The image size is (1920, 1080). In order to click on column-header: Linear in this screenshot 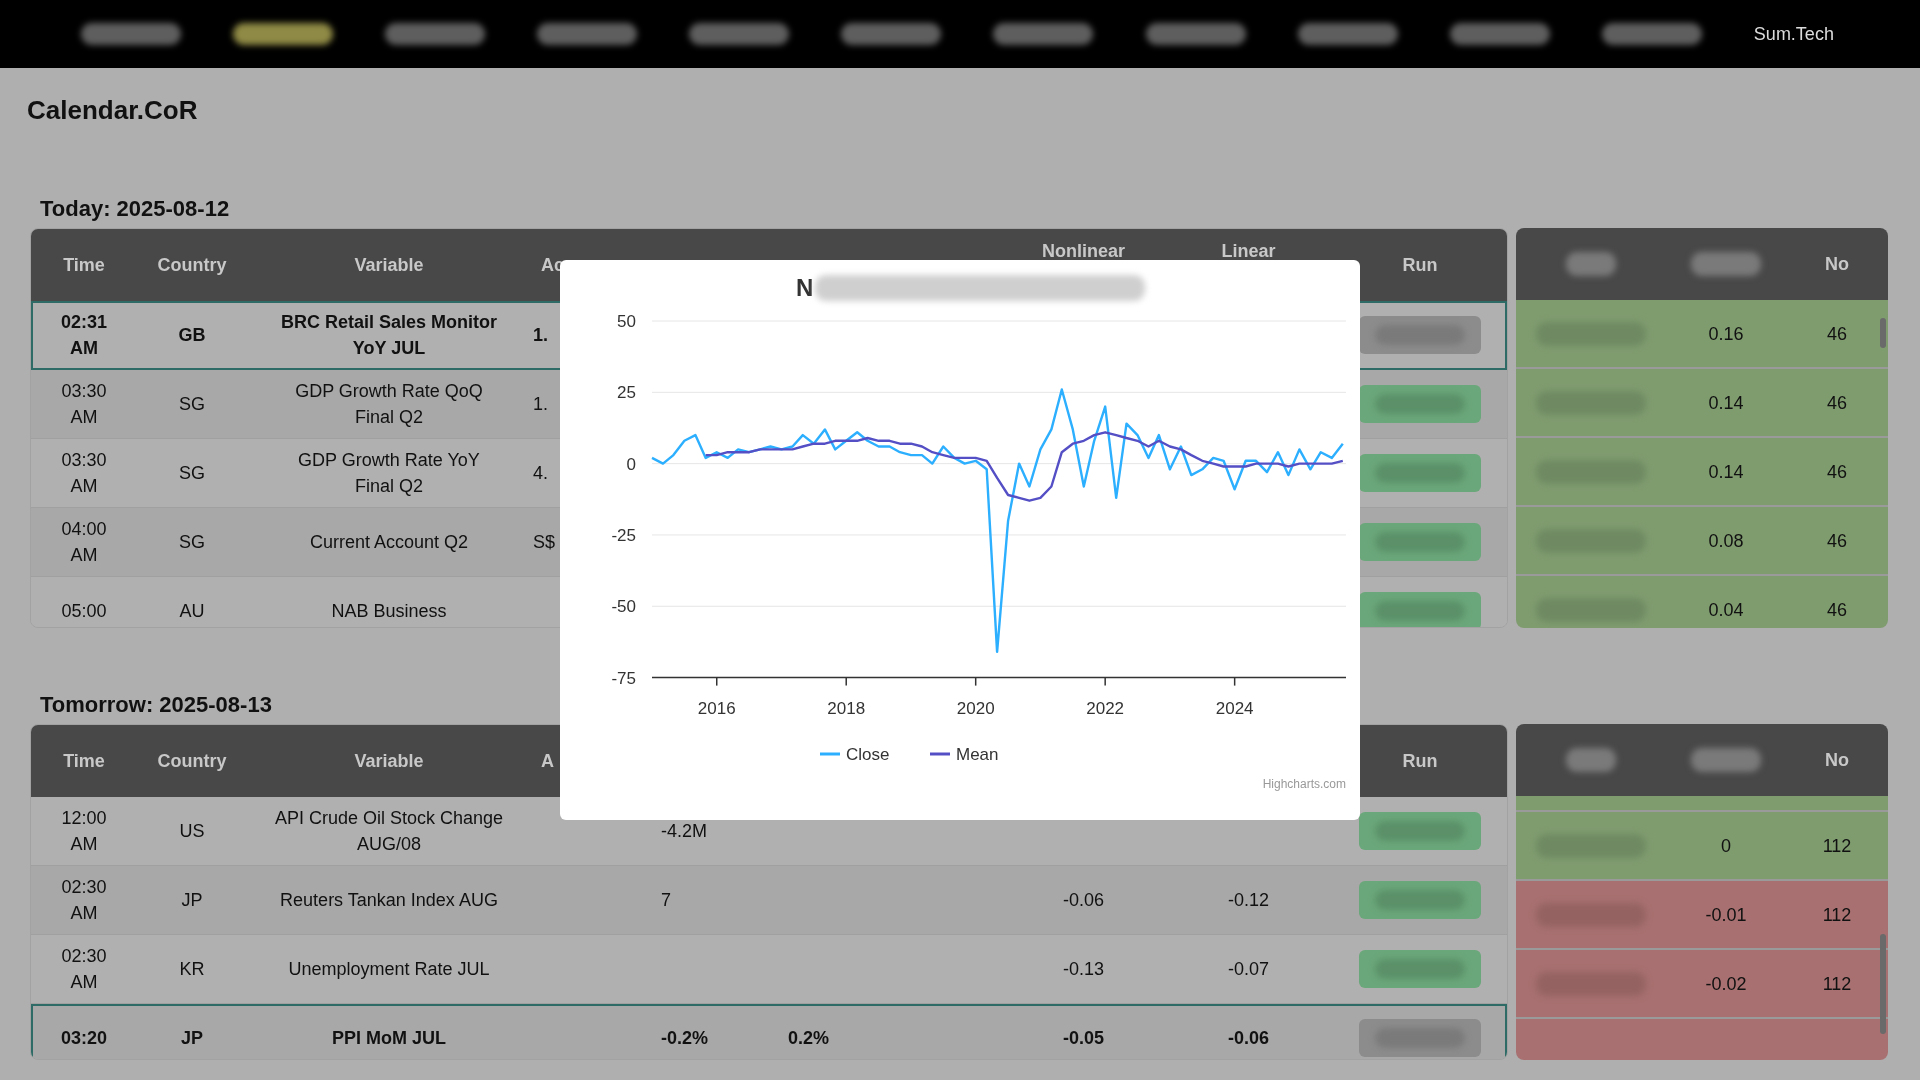, I will do `click(1248, 251)`.